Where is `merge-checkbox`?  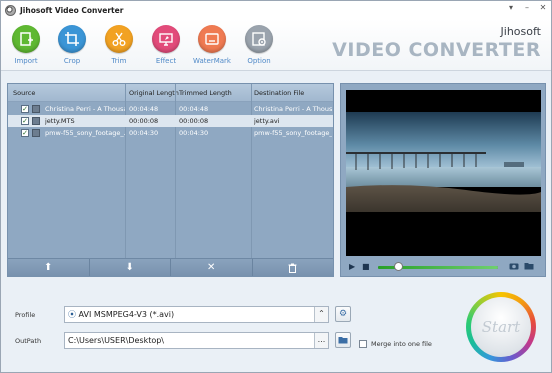
merge-checkbox is located at coordinates (363, 344).